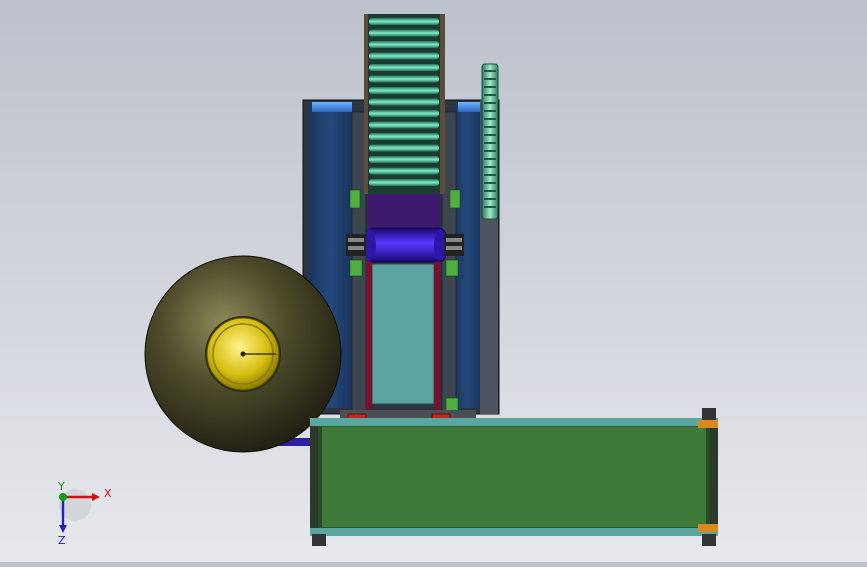  Describe the element at coordinates (108, 493) in the screenshot. I see `x-axis-label: X` at that location.